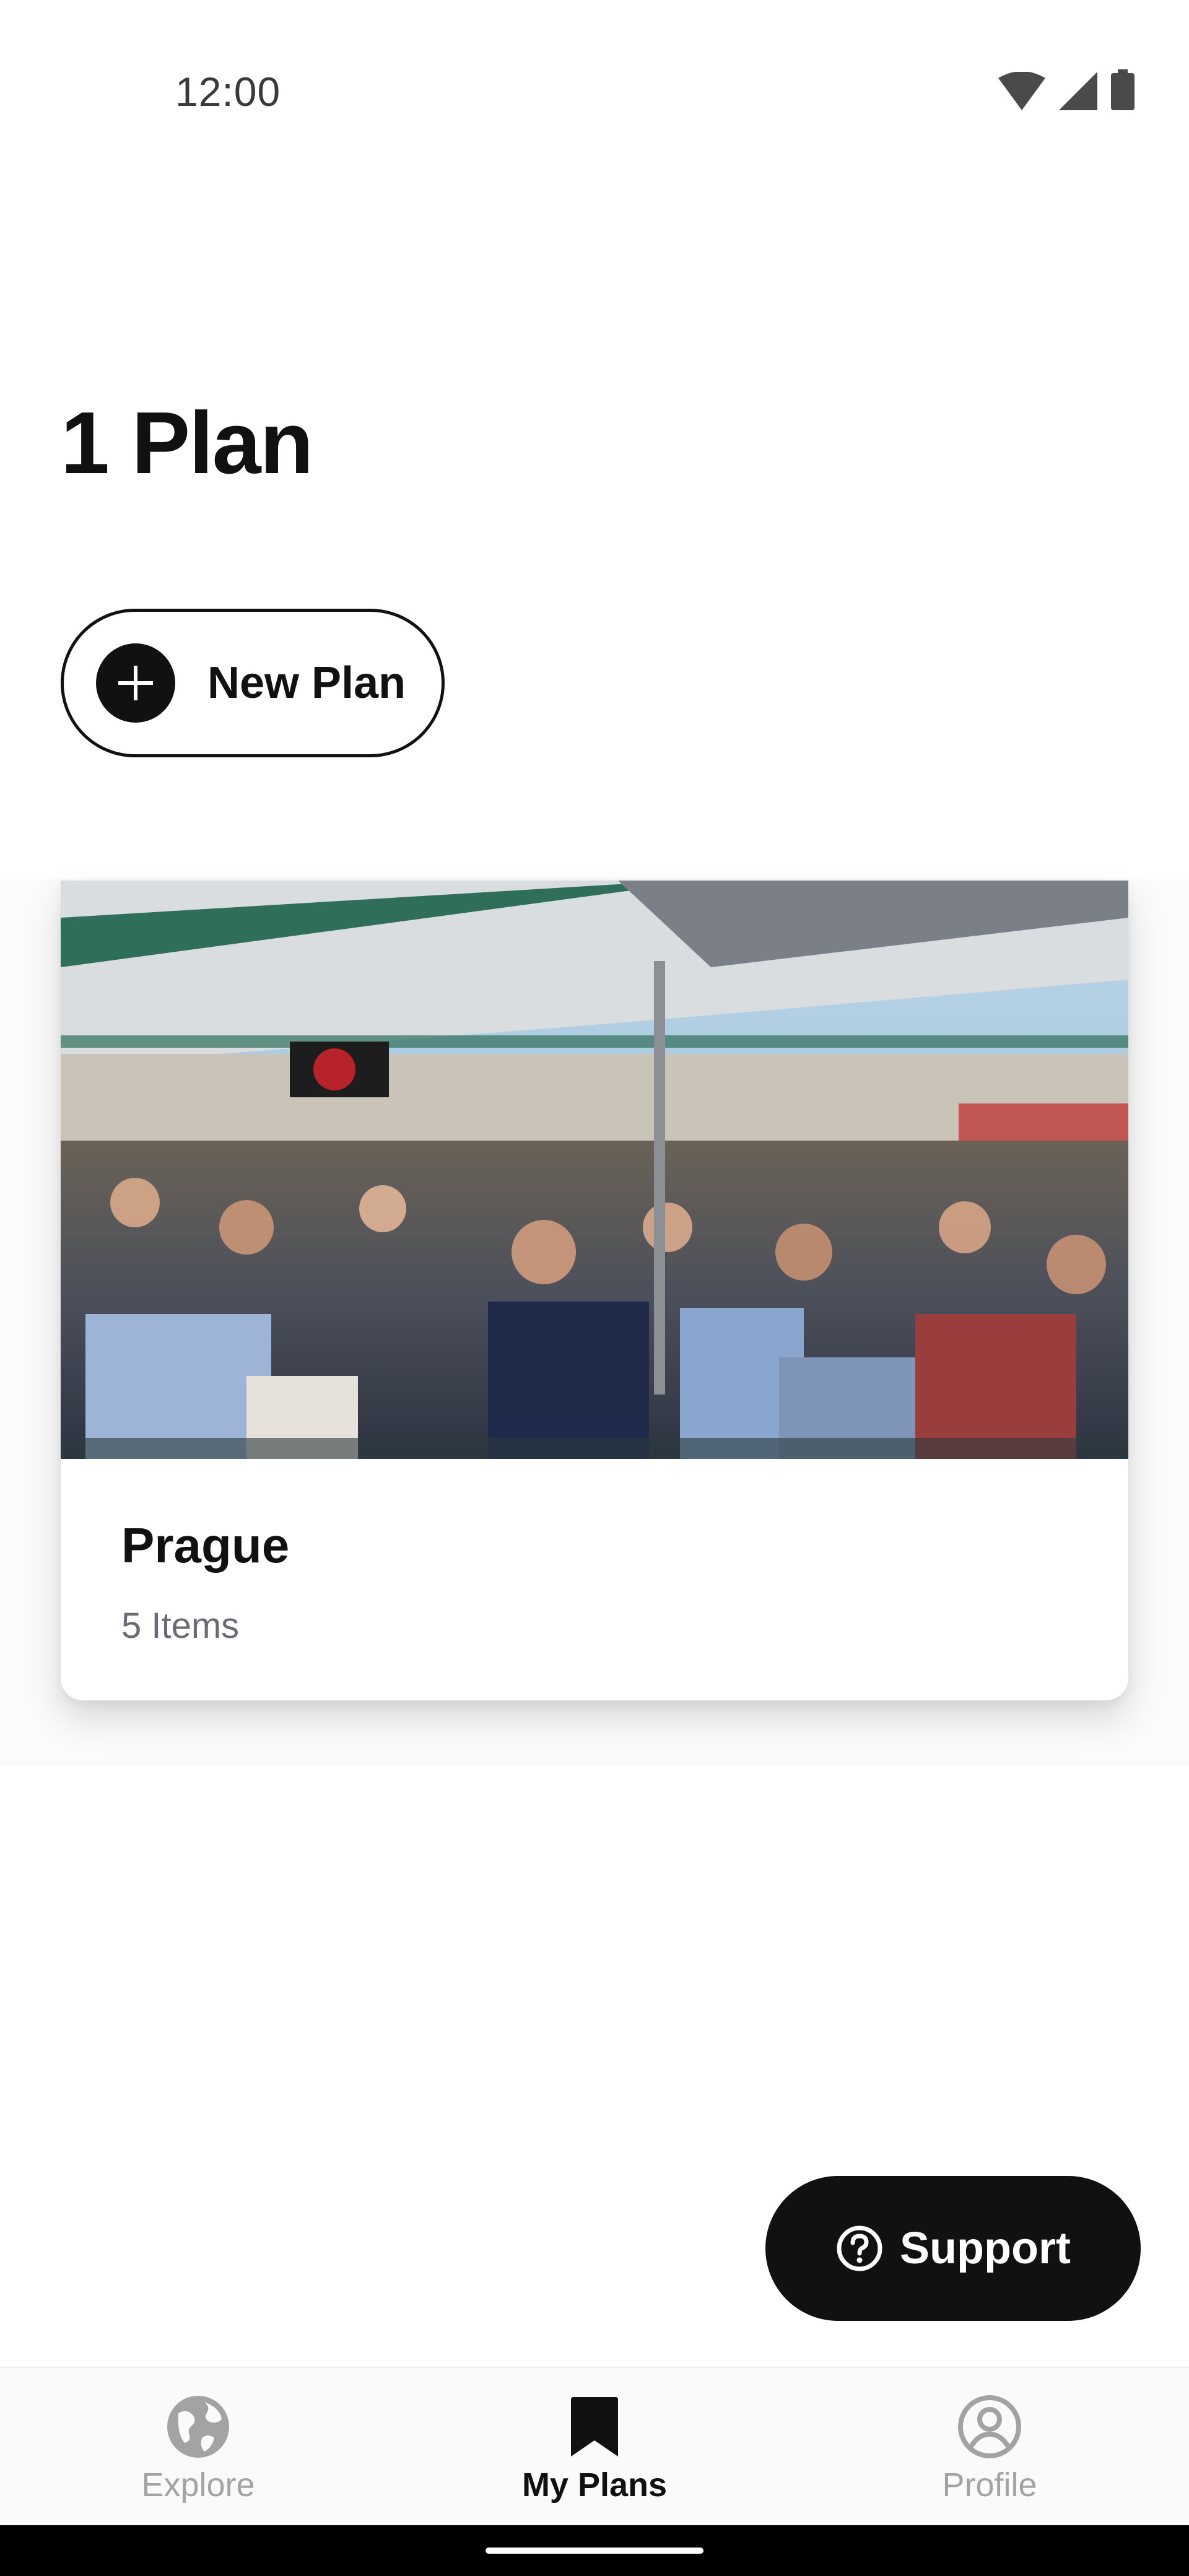  Describe the element at coordinates (205, 1545) in the screenshot. I see `plan-name: Prague` at that location.